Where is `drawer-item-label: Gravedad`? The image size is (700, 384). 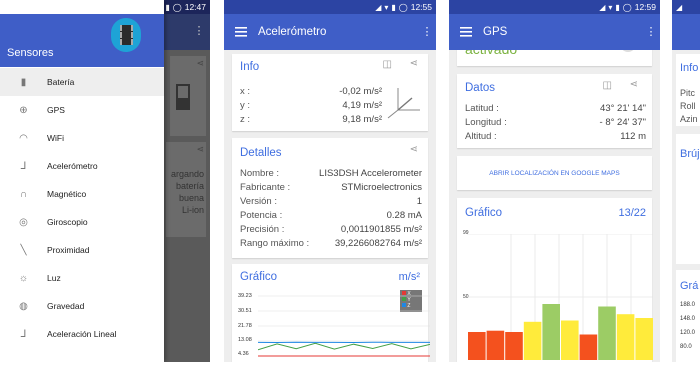
drawer-item-label: Gravedad is located at coordinates (66, 306).